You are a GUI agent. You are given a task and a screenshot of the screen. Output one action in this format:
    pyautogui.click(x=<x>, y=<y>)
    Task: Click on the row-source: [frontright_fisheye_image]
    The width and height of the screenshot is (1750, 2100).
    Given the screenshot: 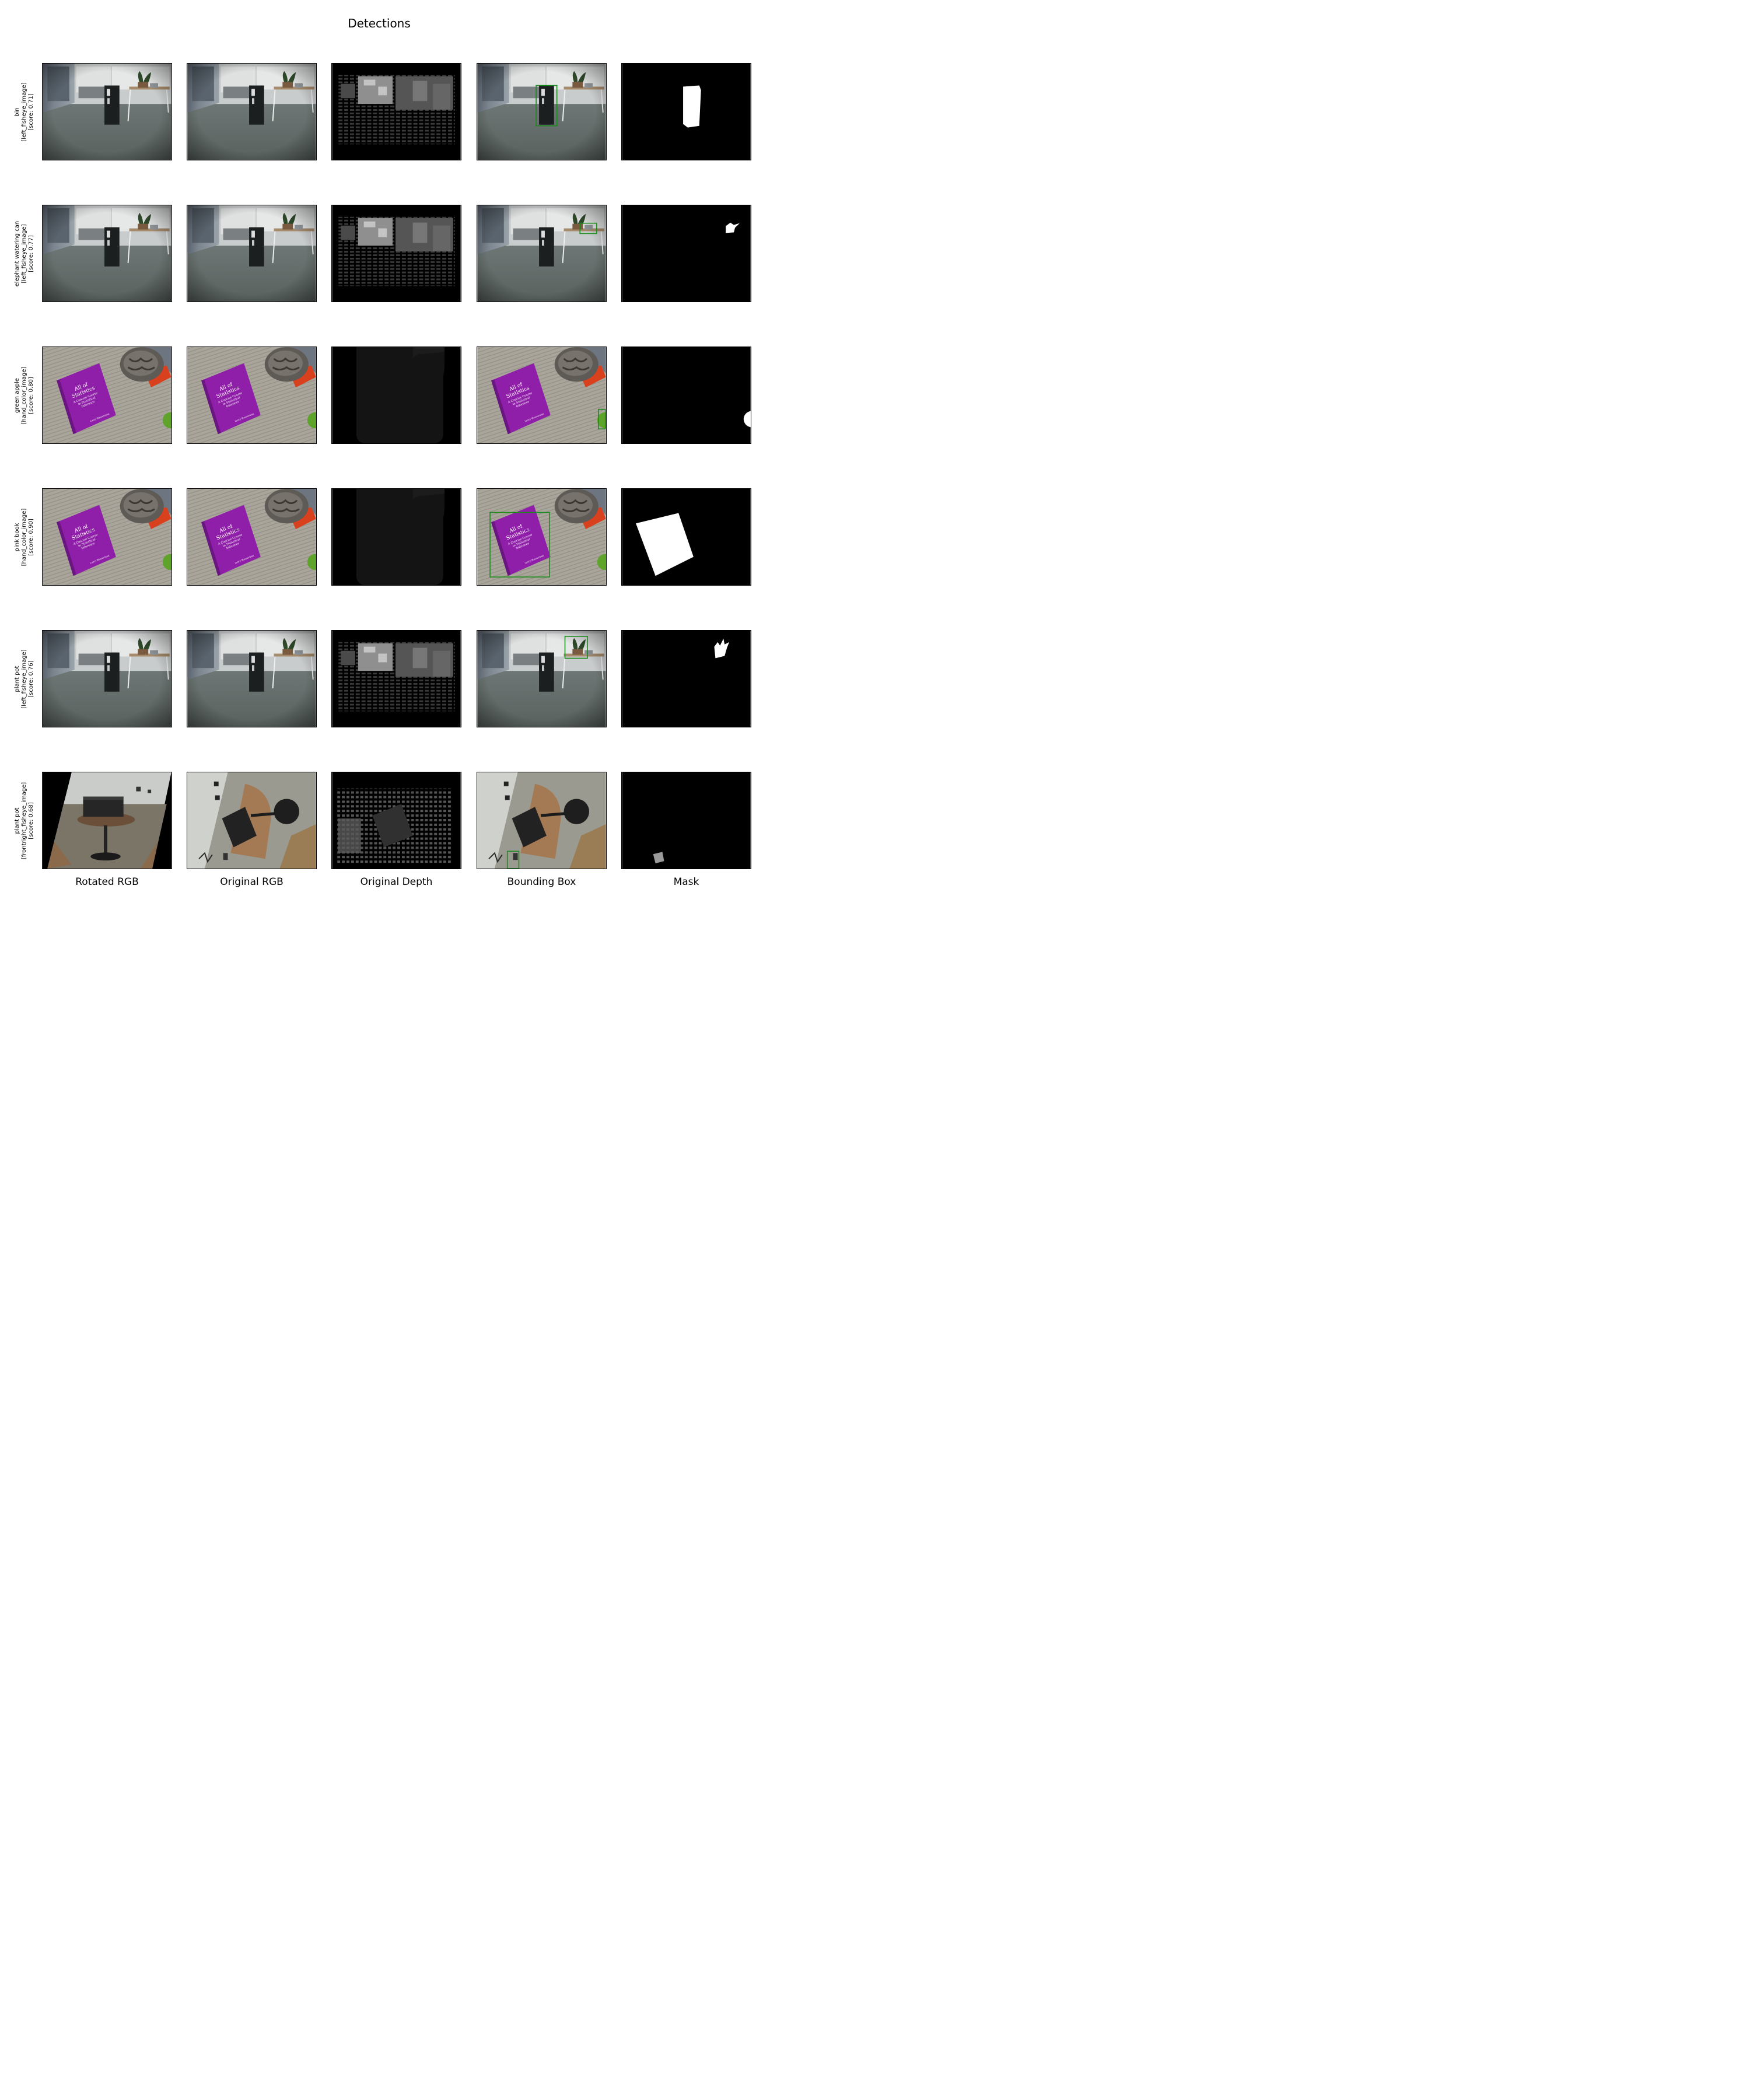 What is the action you would take?
    pyautogui.click(x=24, y=821)
    